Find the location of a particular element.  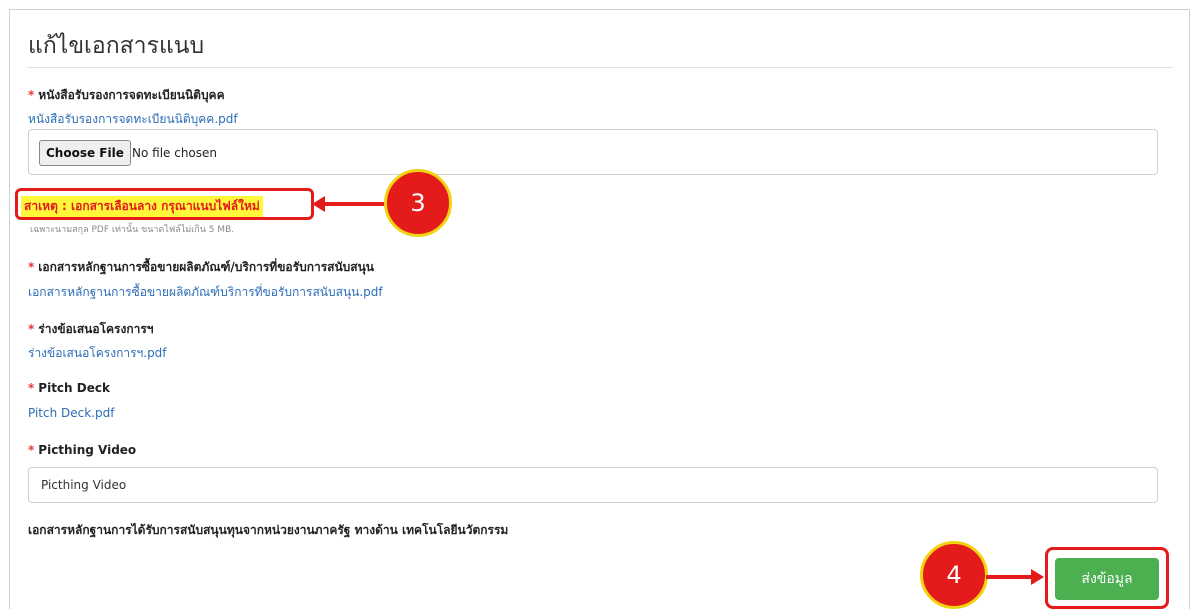

field-label-text: ร่างข้อเสนอโครงการฯ is located at coordinates (96, 329).